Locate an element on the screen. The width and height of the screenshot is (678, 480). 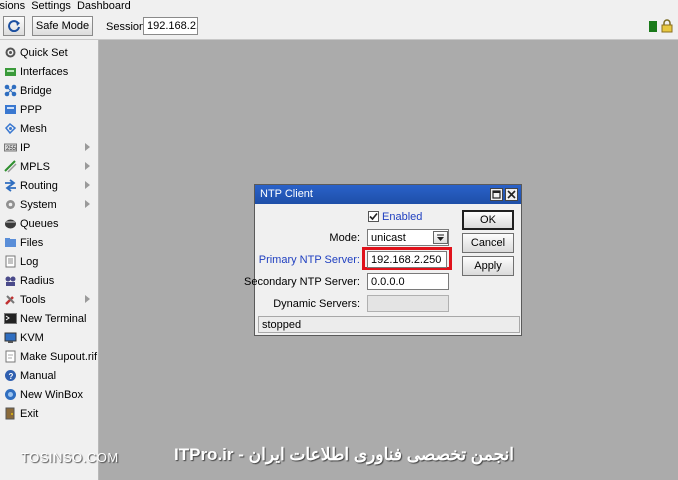
watermark-left: TOSINSO.COM is located at coordinates (70, 457).